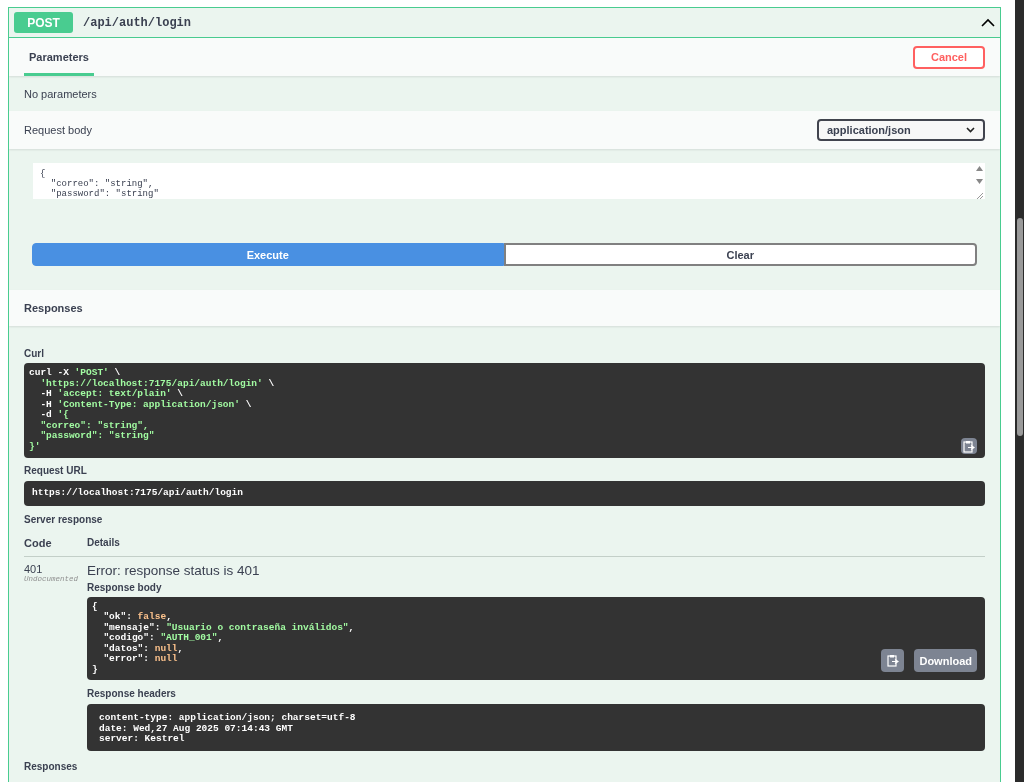  What do you see at coordinates (536, 727) in the screenshot?
I see `response-headers-block: content-type: application/json; charset=utf-8 date: Wed,27 Aug 2025 07:14:43 GMT server: Kestrel` at bounding box center [536, 727].